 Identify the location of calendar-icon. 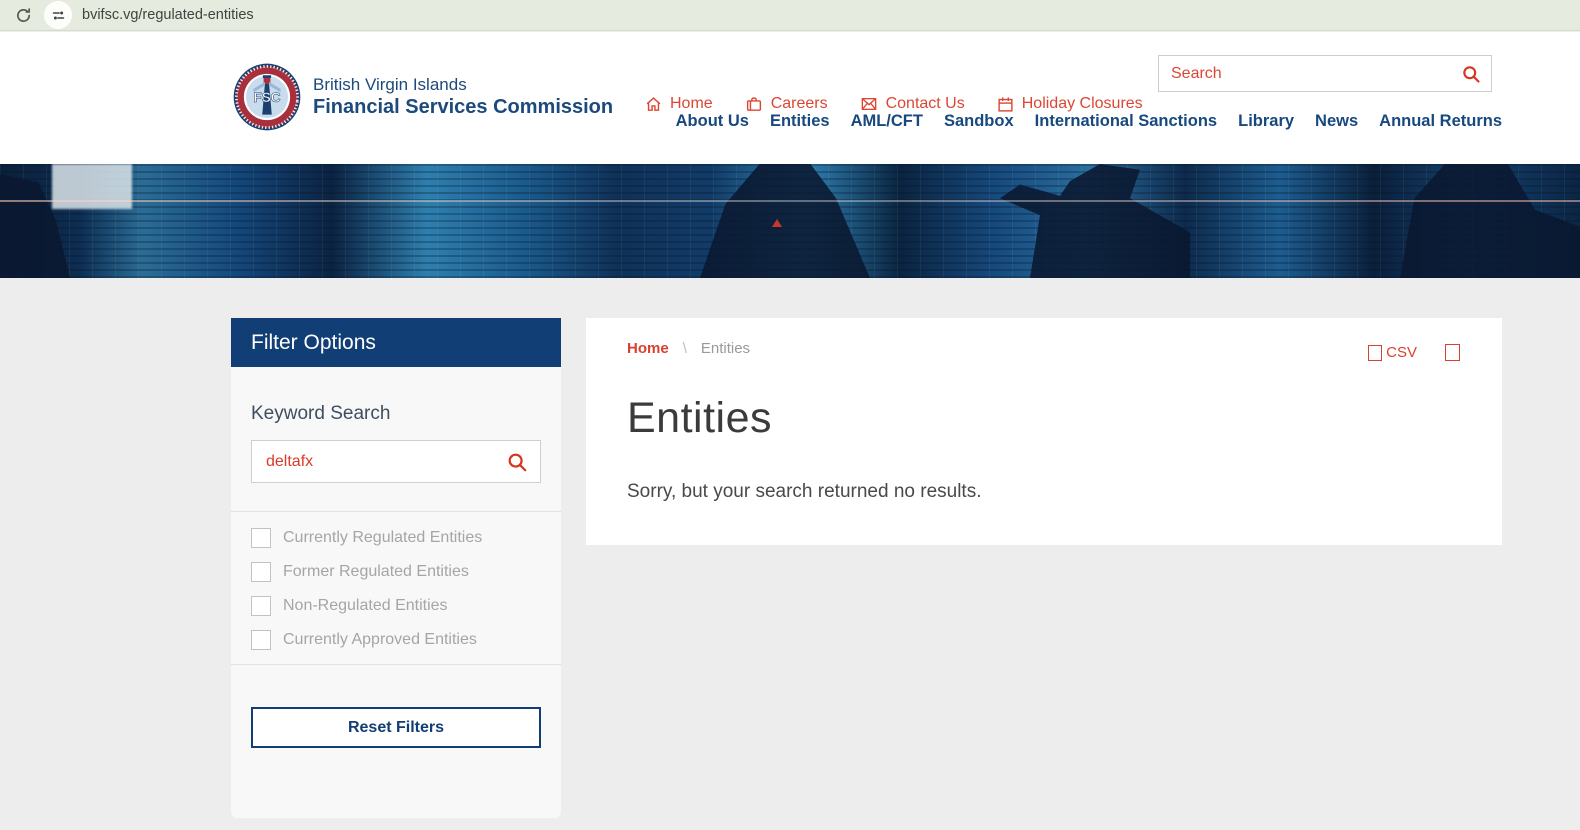
(1005, 104).